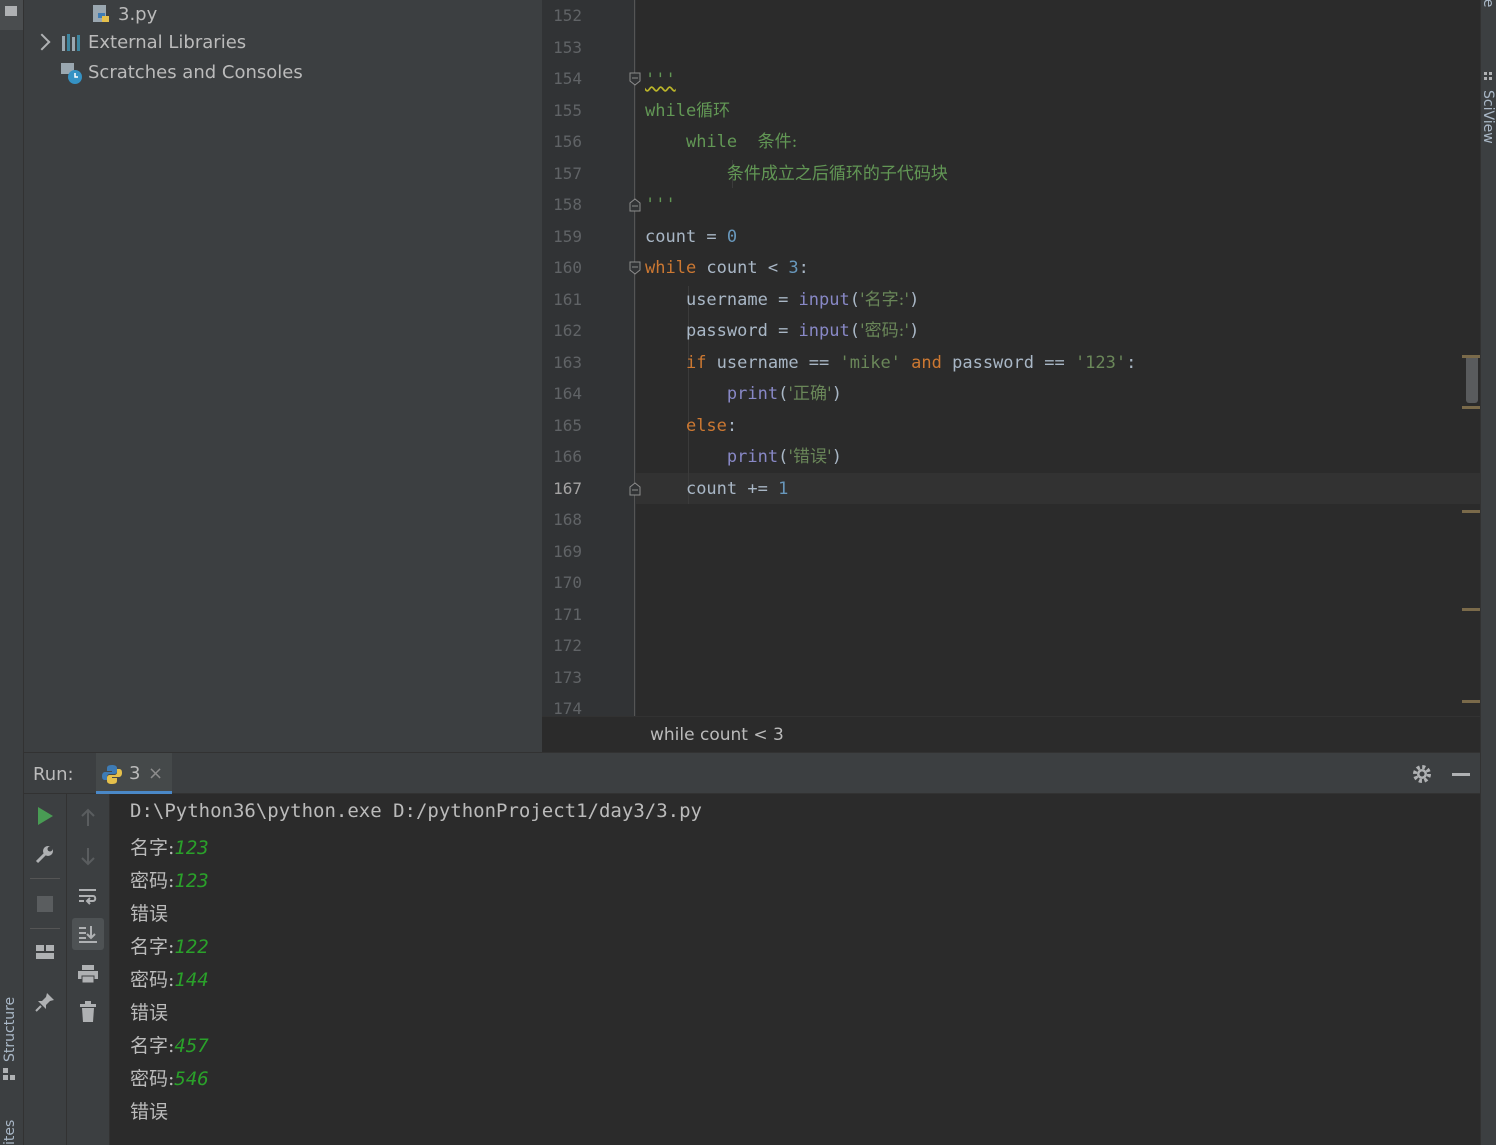 This screenshot has width=1496, height=1145. I want to click on line-number: 163, so click(567, 362).